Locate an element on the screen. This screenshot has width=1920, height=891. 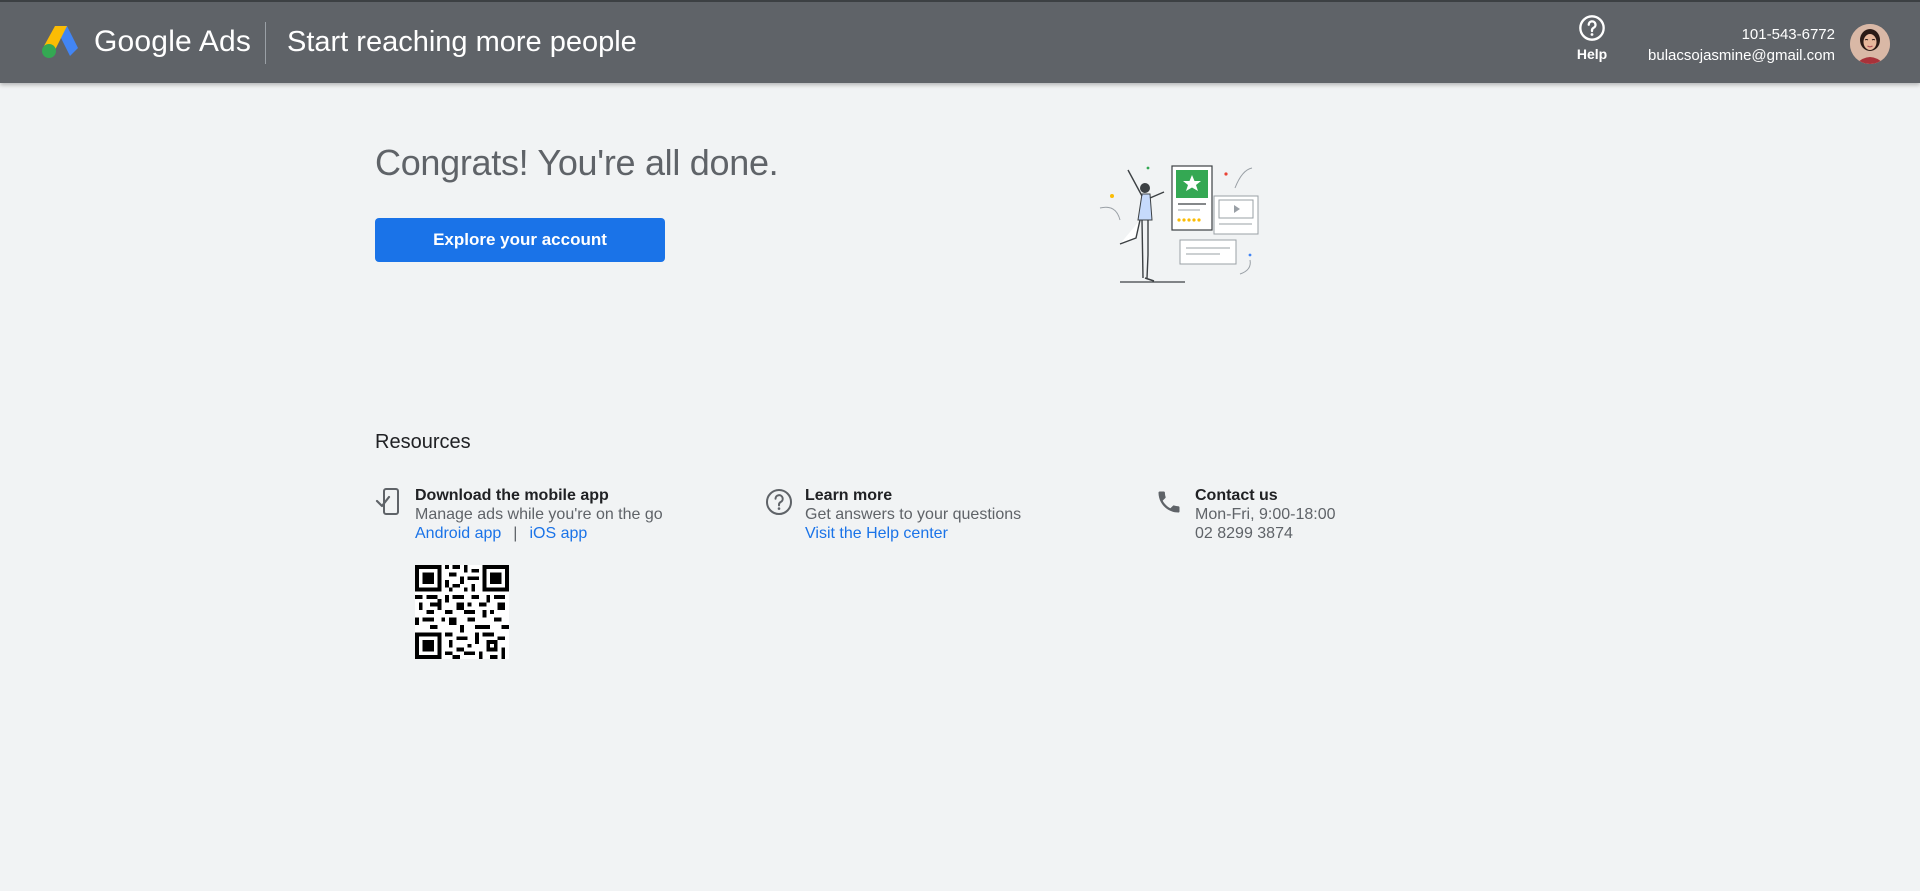
avatar-image is located at coordinates (1870, 44).